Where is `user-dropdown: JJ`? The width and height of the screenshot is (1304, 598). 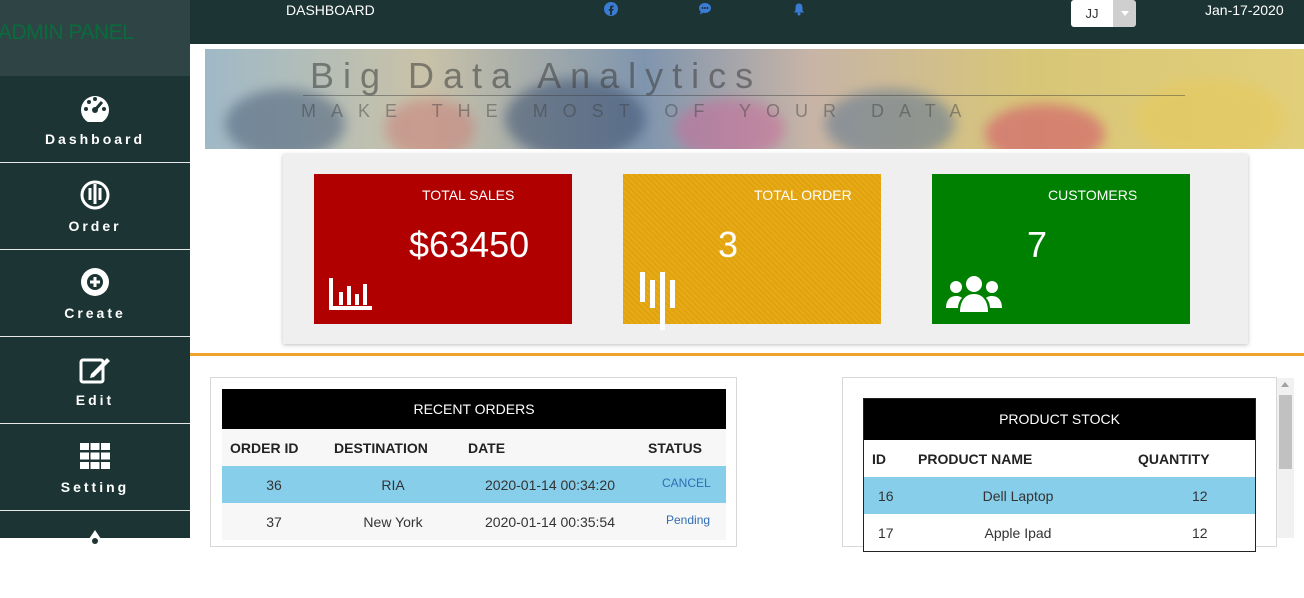
user-dropdown: JJ is located at coordinates (1103, 13).